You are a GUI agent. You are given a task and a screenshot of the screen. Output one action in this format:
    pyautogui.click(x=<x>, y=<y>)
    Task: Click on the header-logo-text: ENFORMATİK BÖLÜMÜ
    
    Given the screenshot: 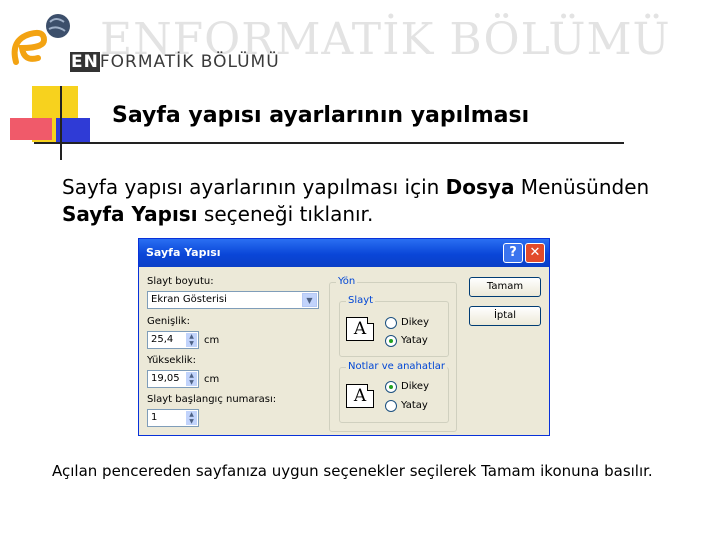 What is the action you would take?
    pyautogui.click(x=175, y=62)
    